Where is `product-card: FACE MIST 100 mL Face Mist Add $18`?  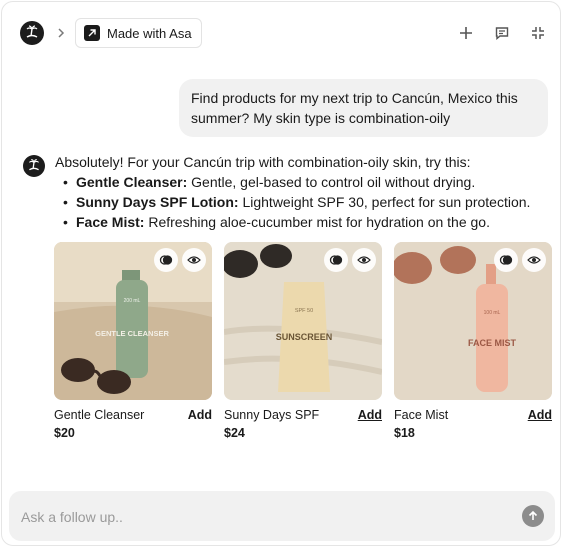 product-card: FACE MIST 100 mL Face Mist Add $18 is located at coordinates (473, 341).